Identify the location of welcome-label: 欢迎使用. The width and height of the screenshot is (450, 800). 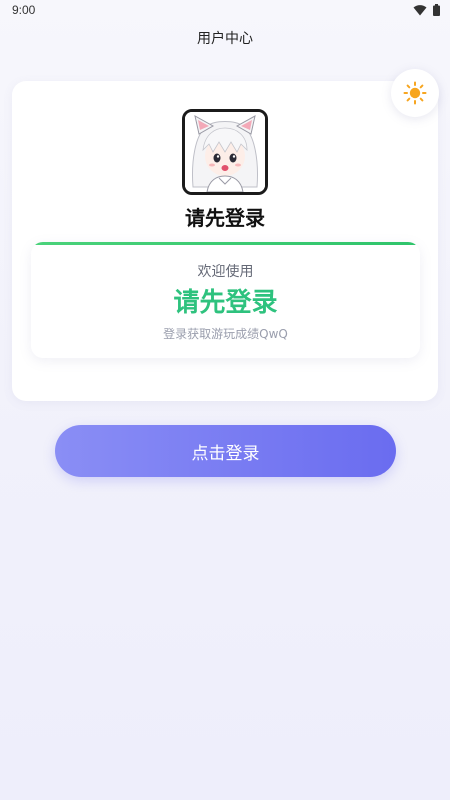
(225, 272).